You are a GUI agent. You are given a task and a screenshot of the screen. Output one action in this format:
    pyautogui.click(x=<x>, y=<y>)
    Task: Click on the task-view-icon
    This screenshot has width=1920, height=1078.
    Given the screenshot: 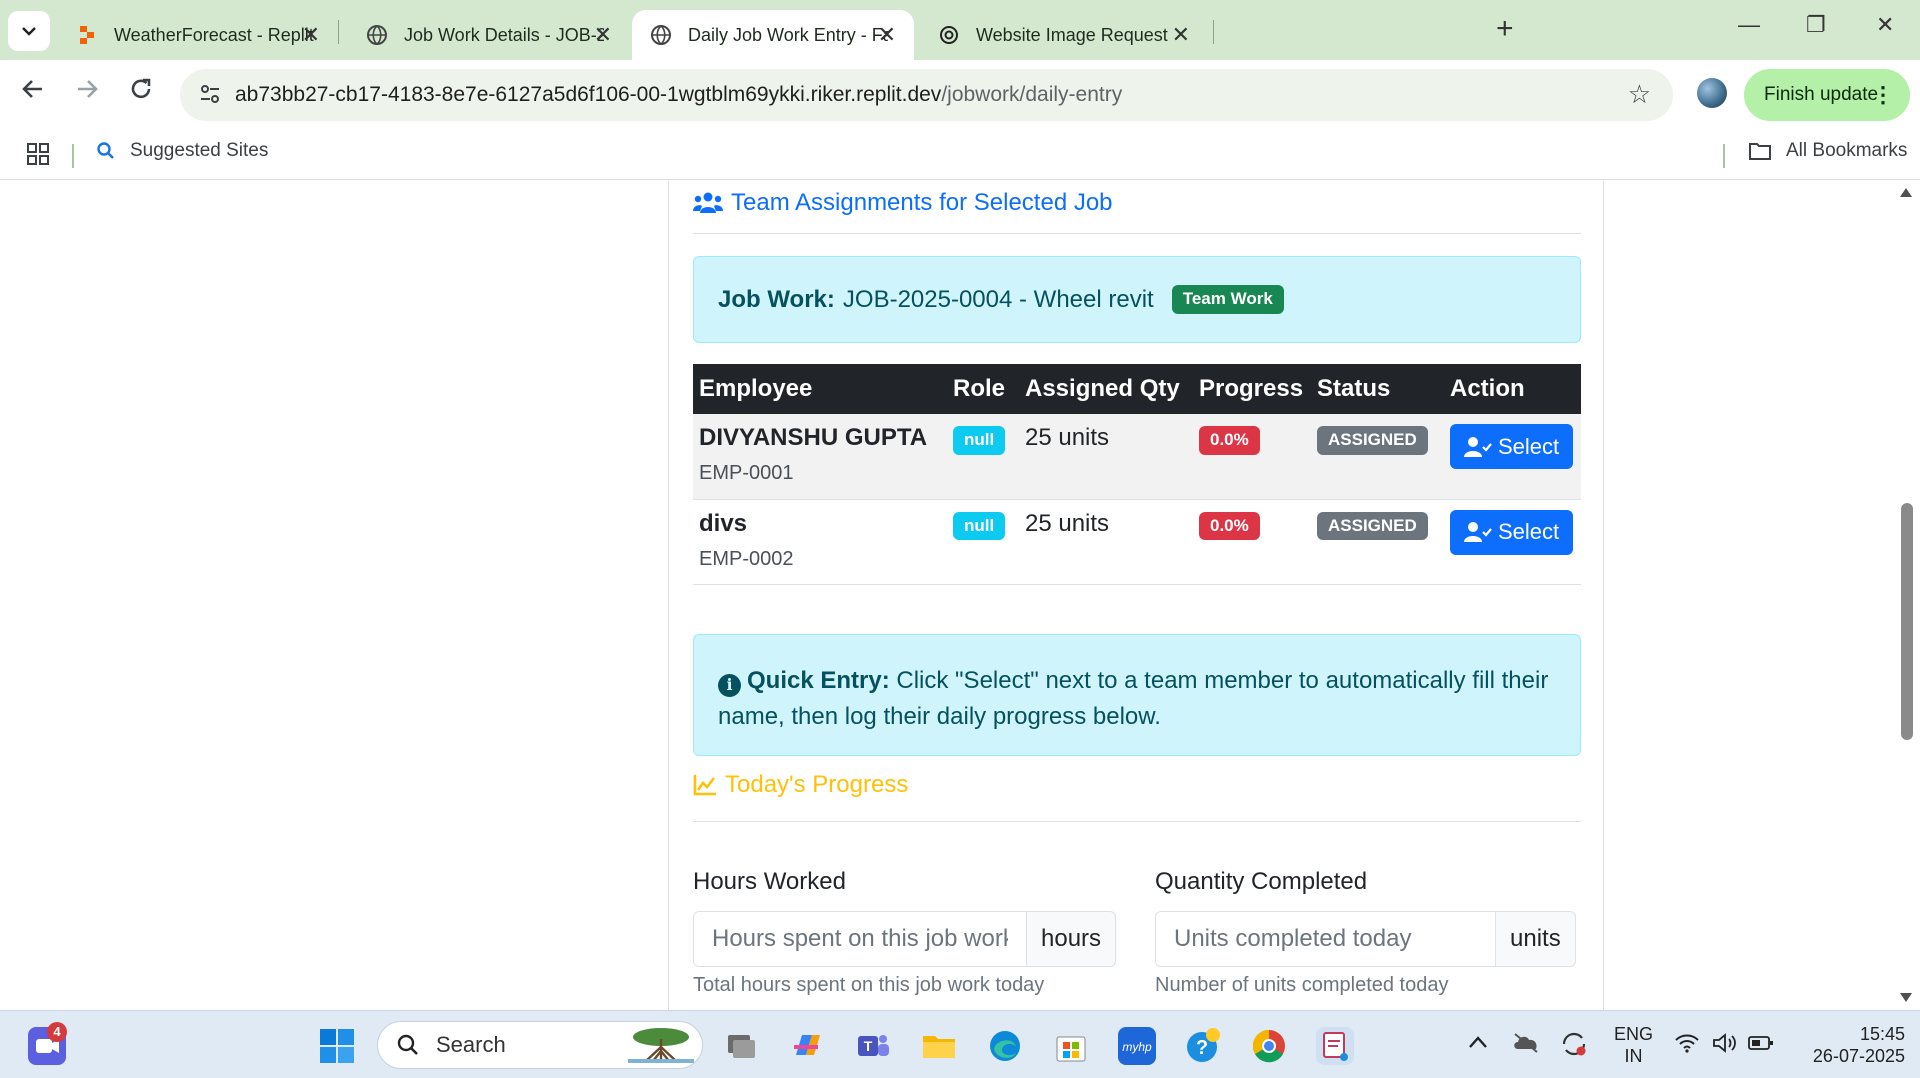 What is the action you would take?
    pyautogui.click(x=741, y=1046)
    